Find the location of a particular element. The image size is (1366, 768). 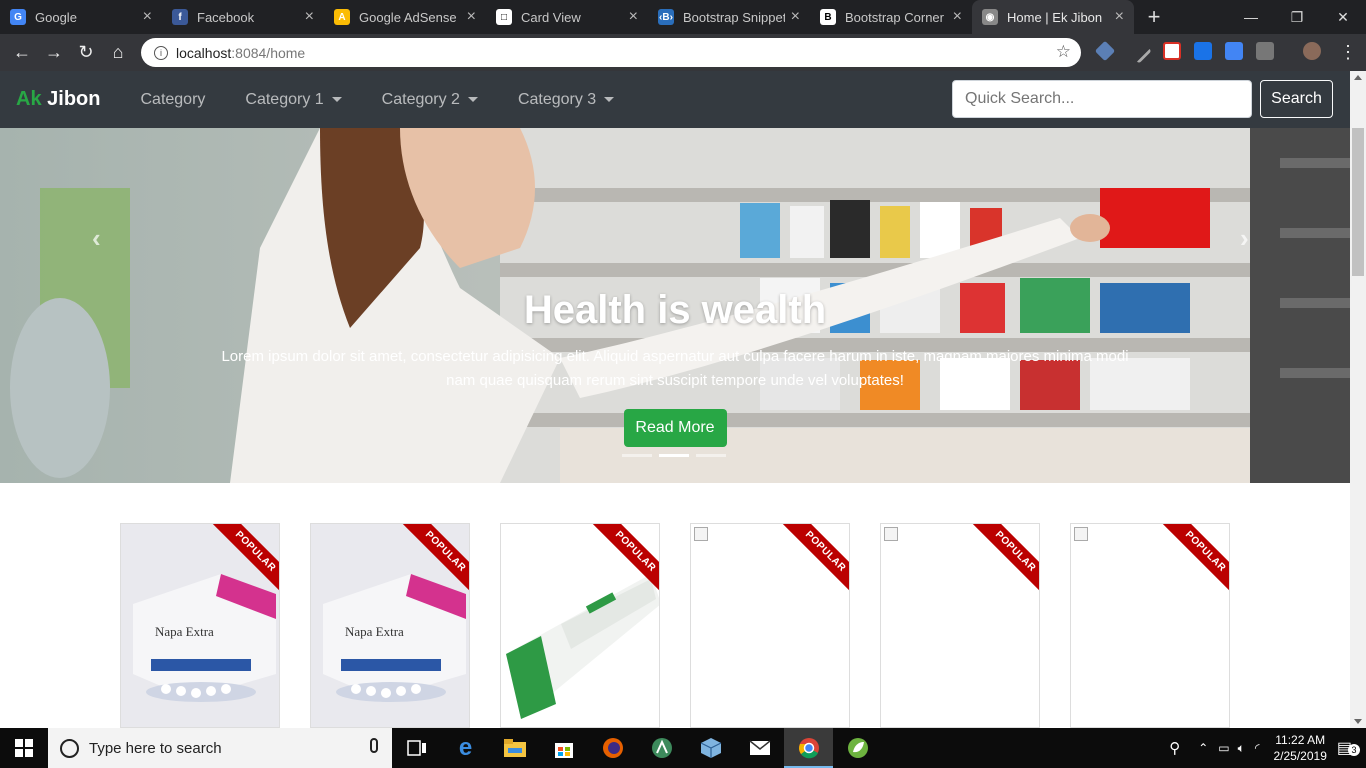

home-icon: ⌂ is located at coordinates (118, 53).